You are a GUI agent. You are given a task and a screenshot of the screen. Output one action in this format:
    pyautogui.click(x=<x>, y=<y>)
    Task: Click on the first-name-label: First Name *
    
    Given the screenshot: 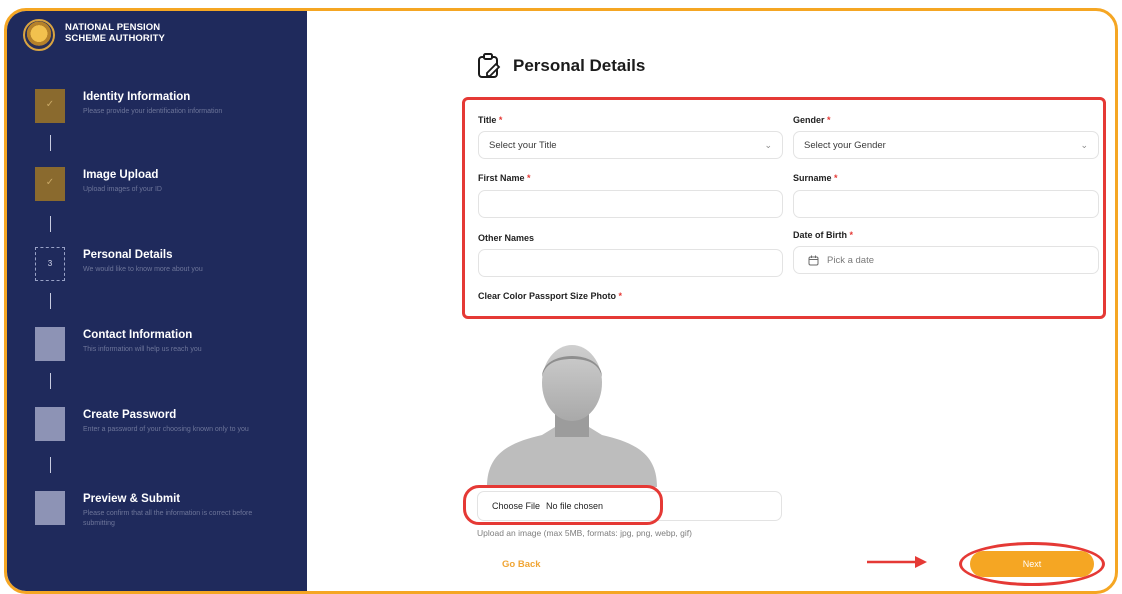 What is the action you would take?
    pyautogui.click(x=504, y=178)
    